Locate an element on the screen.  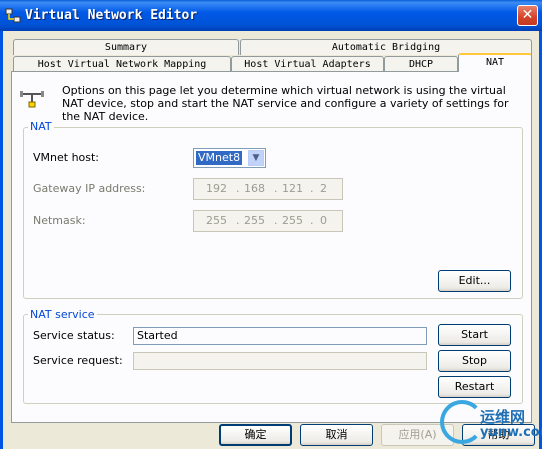
tab-nat: NAT is located at coordinates (495, 62).